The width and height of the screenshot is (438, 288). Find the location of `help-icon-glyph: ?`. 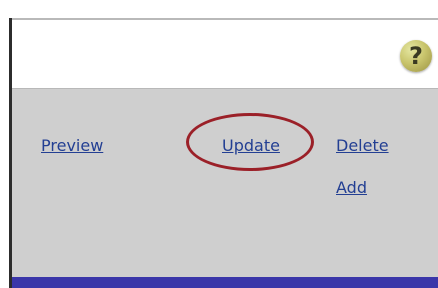

help-icon-glyph: ? is located at coordinates (416, 56).